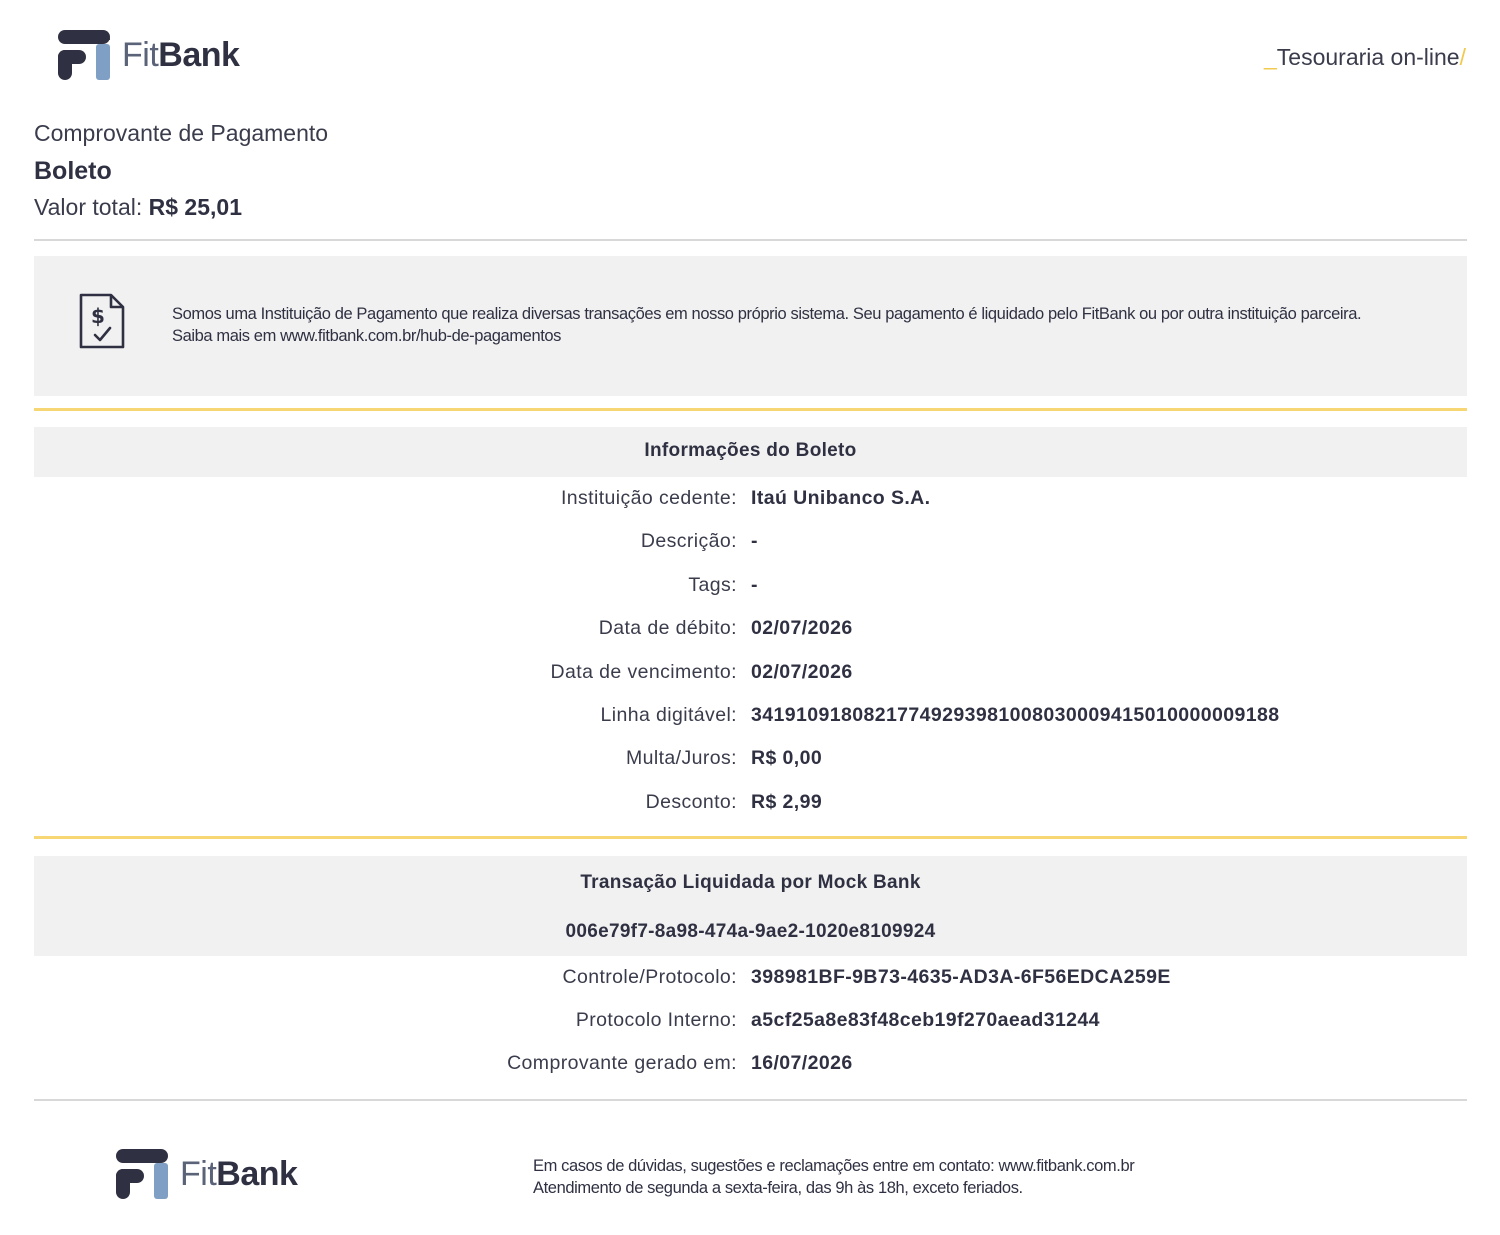 The height and width of the screenshot is (1235, 1500). I want to click on row-label: Protocolo Interno:, so click(656, 1020).